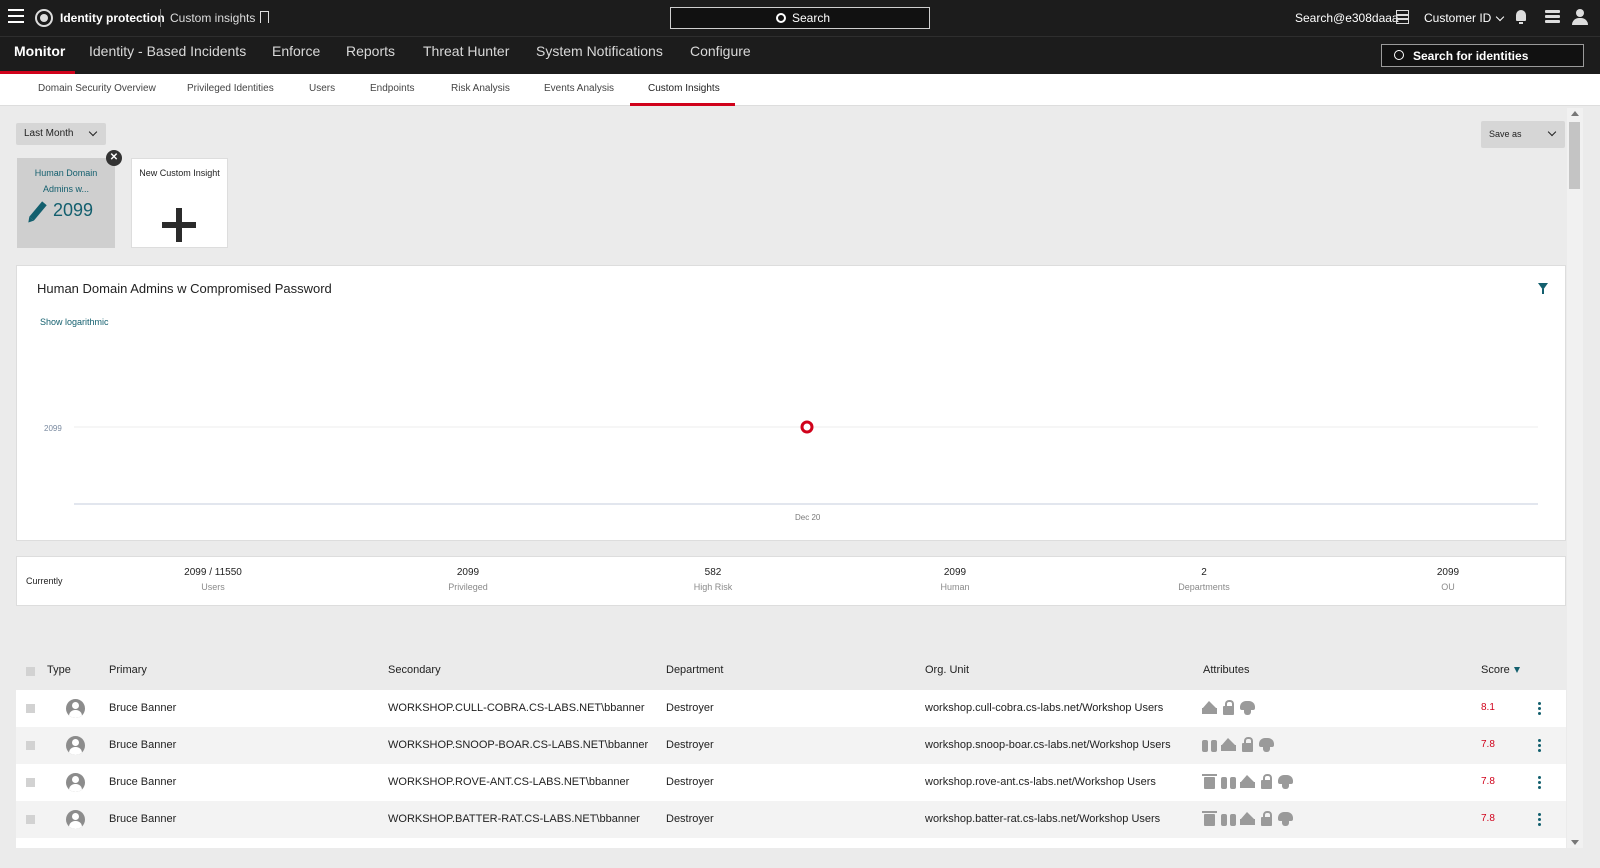  Describe the element at coordinates (322, 88) in the screenshot. I see `tab-users: Users` at that location.